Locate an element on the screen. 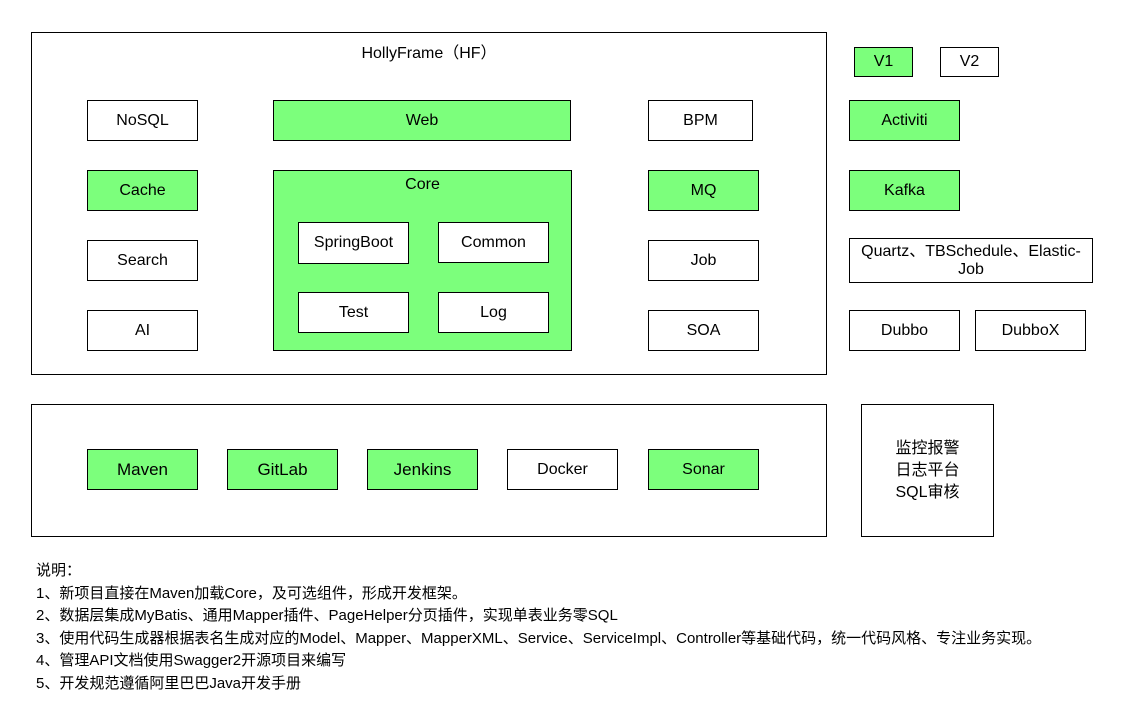  monitor-line-sql: SQL审核 is located at coordinates (927, 492).